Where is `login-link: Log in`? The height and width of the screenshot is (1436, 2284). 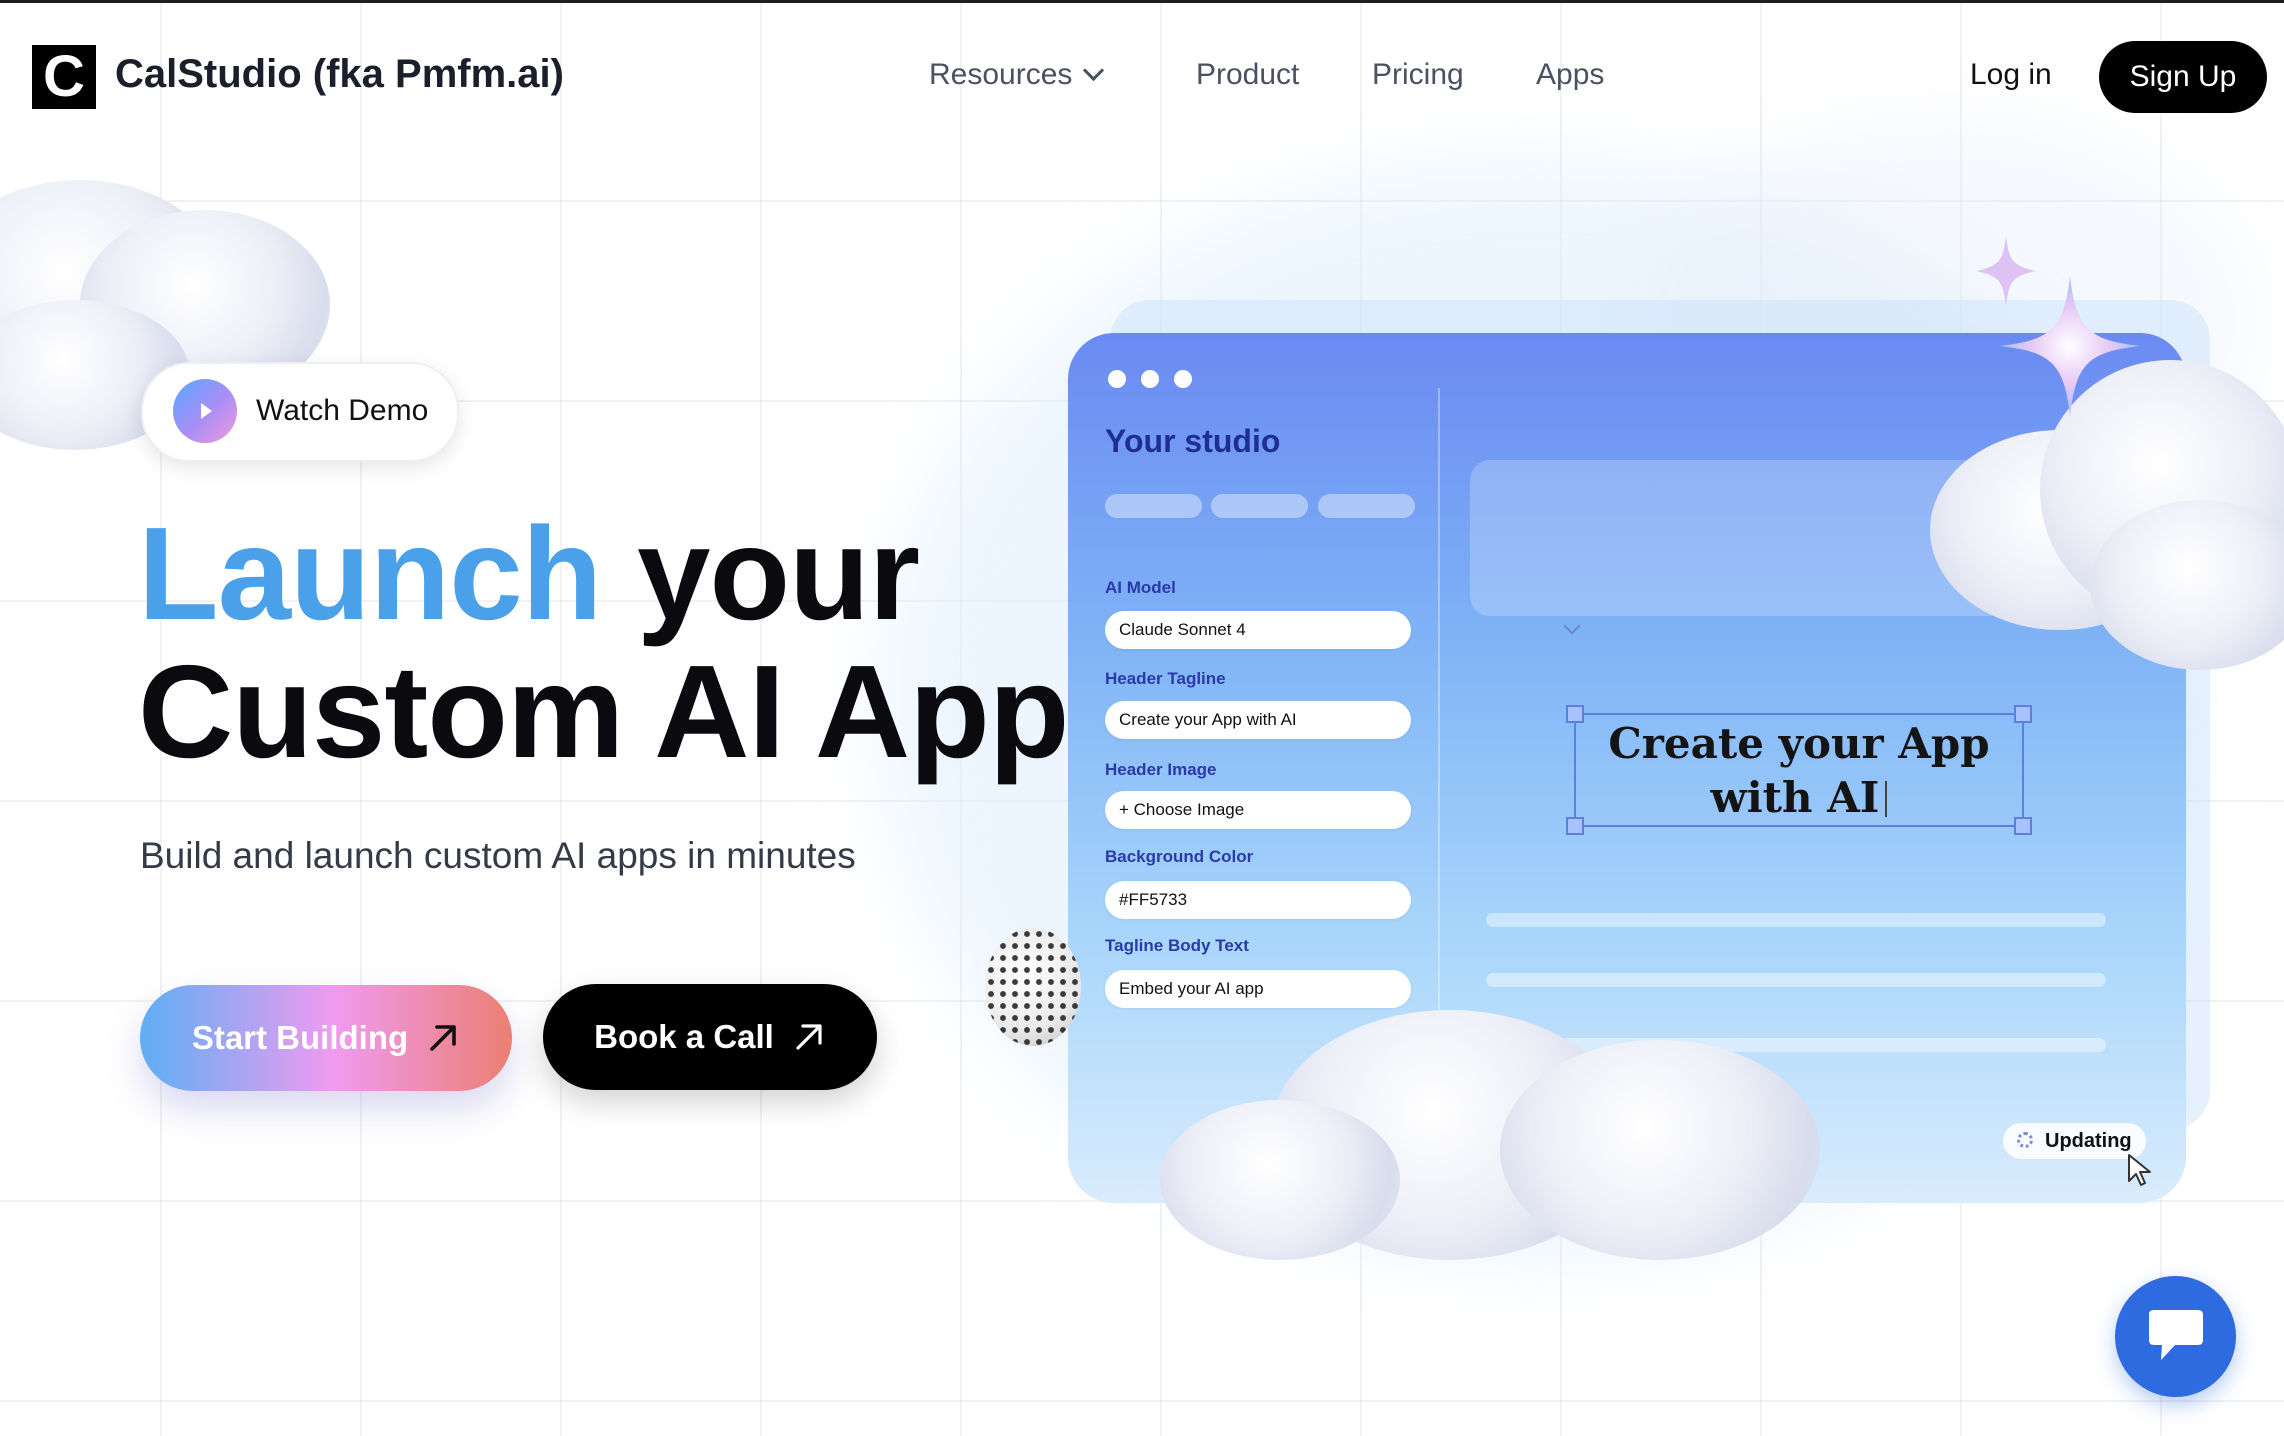
login-link: Log in is located at coordinates (2011, 75).